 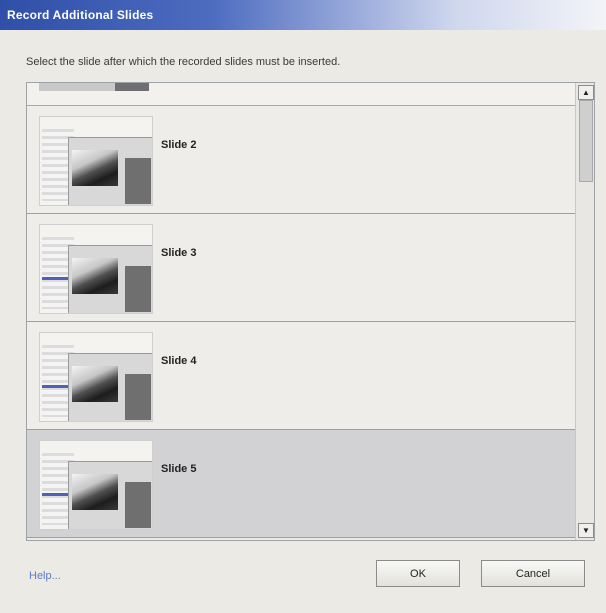 I want to click on slide-label: Slide 5, so click(x=179, y=469).